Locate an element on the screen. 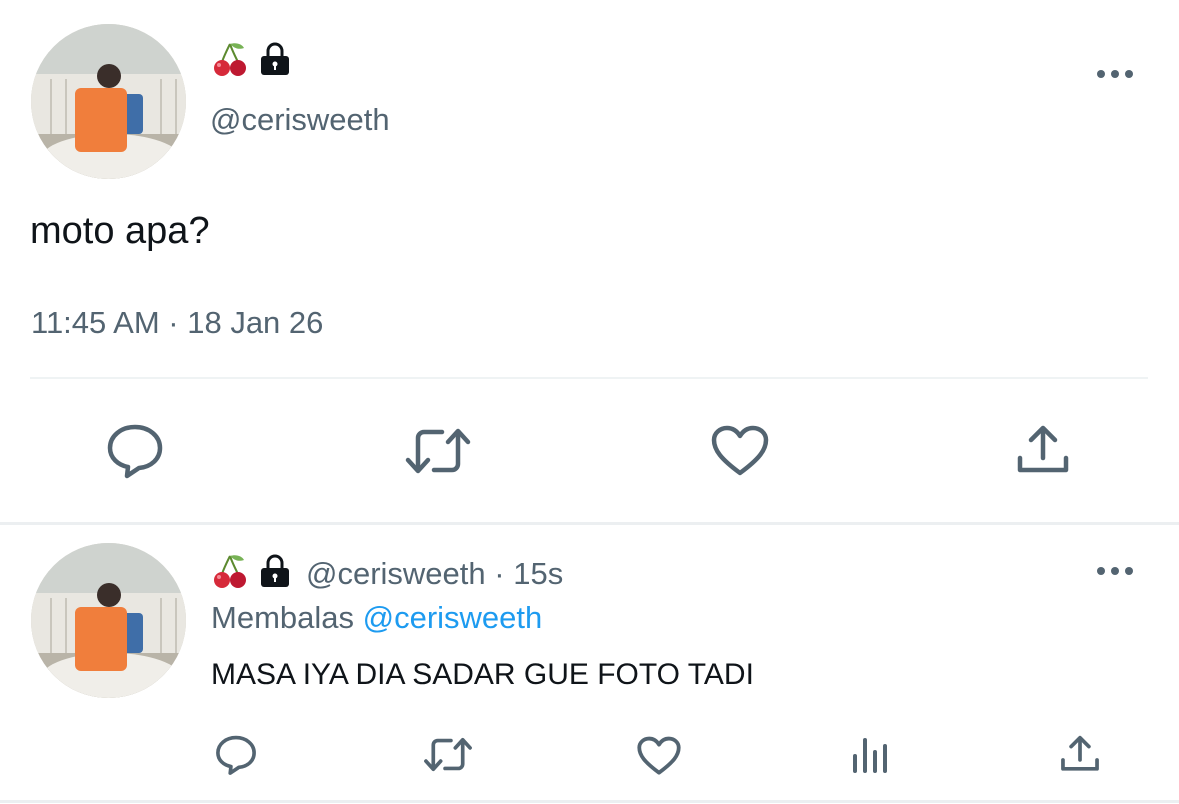 The height and width of the screenshot is (804, 1179). tweet-handle: @cerisweeth is located at coordinates (300, 120).